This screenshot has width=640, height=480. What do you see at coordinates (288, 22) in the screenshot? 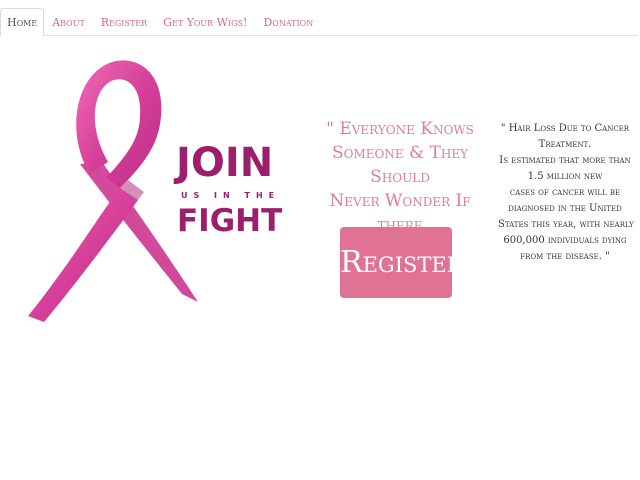
I see `tab-donation: Donation` at bounding box center [288, 22].